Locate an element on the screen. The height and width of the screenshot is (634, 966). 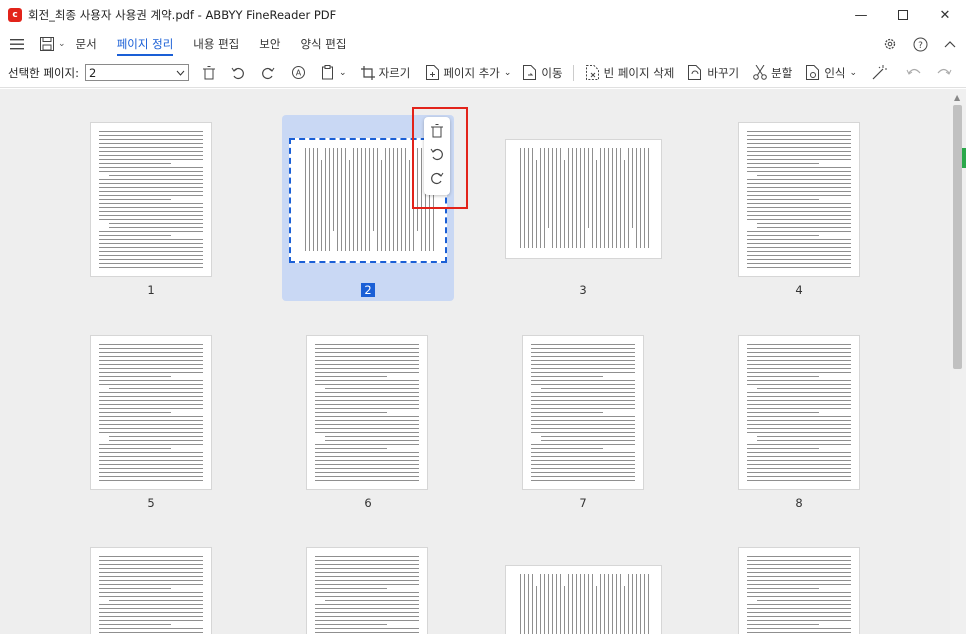
tab-edit-content: 내용 편집 is located at coordinates (216, 44).